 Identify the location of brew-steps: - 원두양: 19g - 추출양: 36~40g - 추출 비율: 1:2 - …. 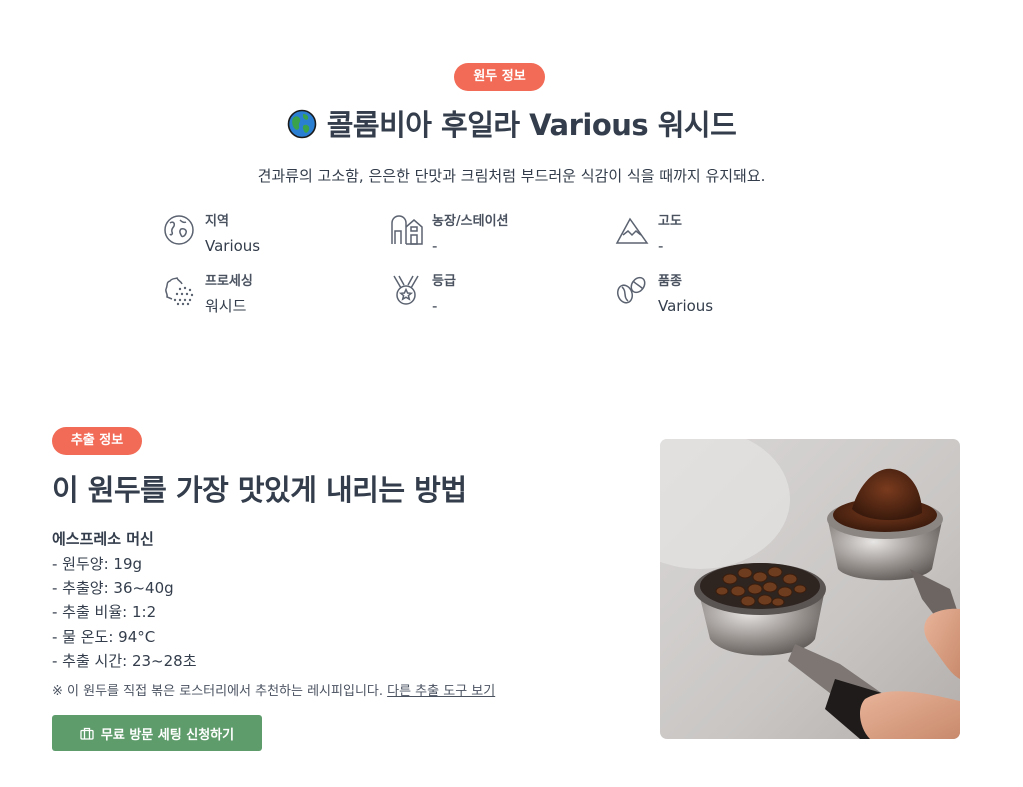
(124, 612).